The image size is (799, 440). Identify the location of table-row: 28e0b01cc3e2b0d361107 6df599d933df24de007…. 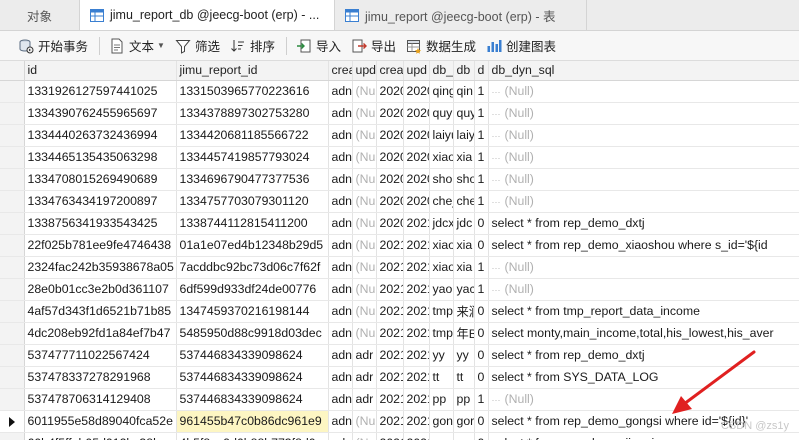
(399, 289).